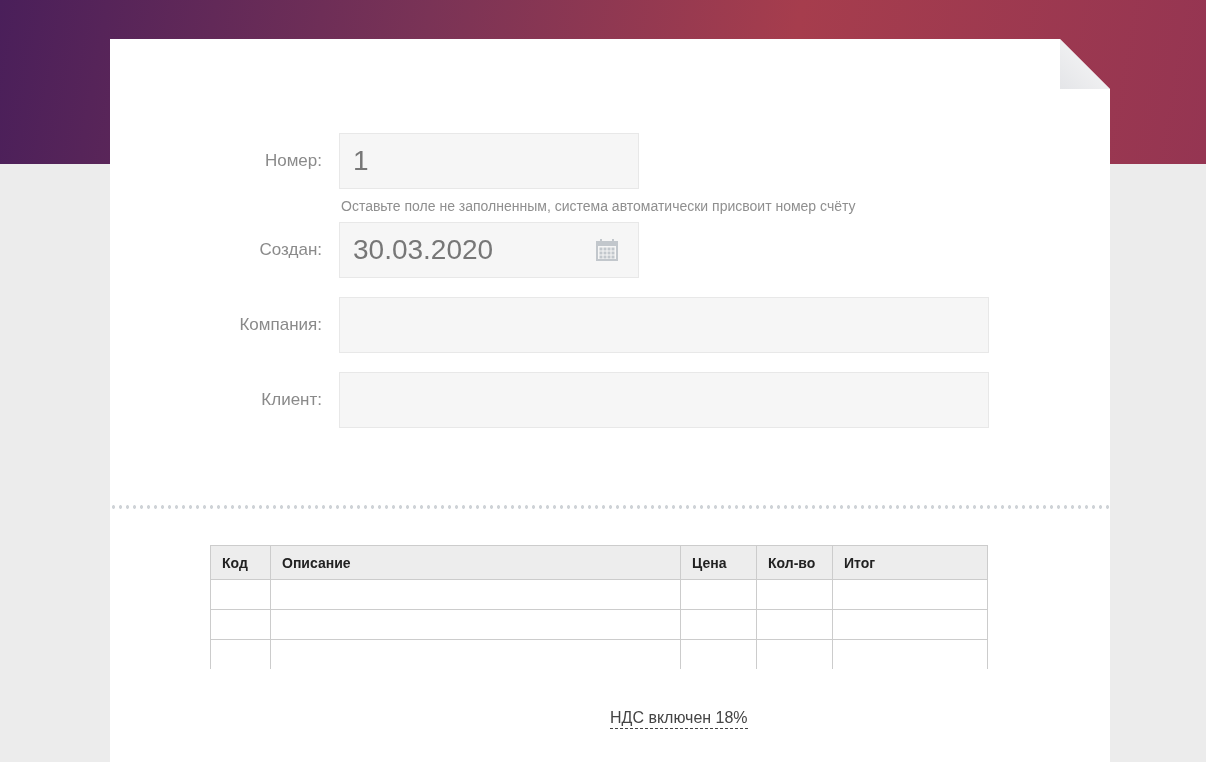  Describe the element at coordinates (489, 250) in the screenshot. I see `date-field: 30.03.2020` at that location.